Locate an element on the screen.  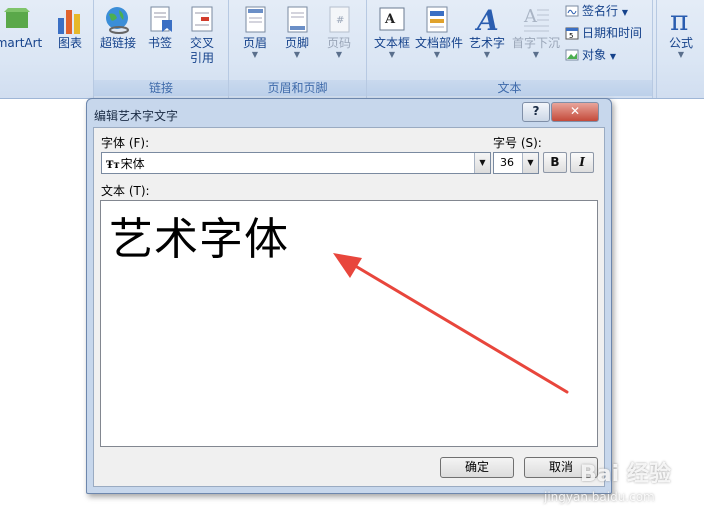
font-select: Ŧт宋体 ▼ is located at coordinates (296, 163).